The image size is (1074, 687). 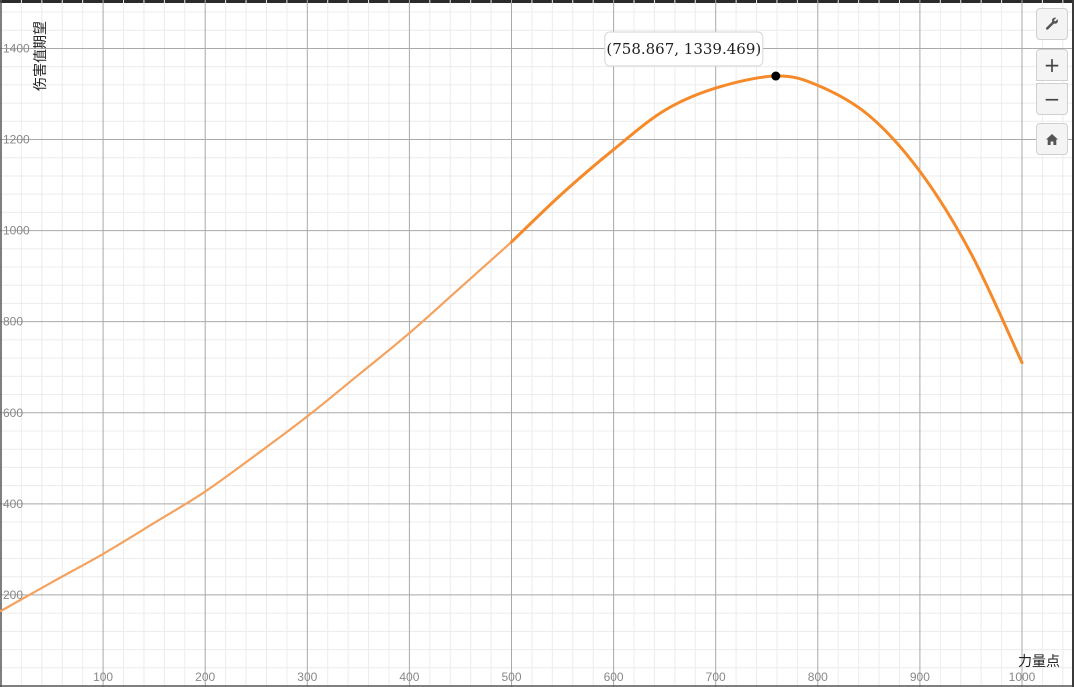 What do you see at coordinates (13, 413) in the screenshot?
I see `y-tick-label: 600` at bounding box center [13, 413].